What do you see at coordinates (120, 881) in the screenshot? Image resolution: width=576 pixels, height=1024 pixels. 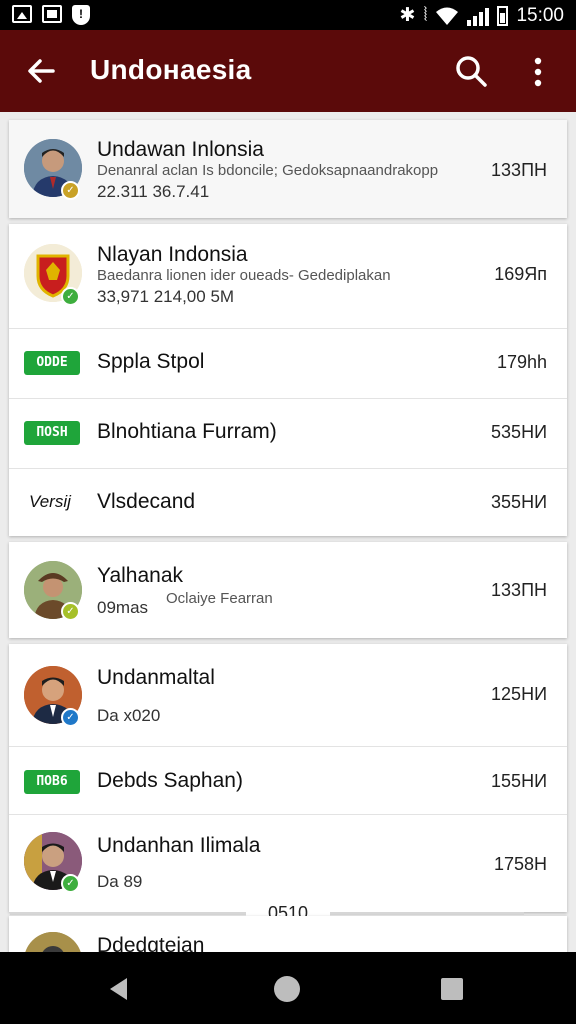 I see `item-meta: Da 89` at bounding box center [120, 881].